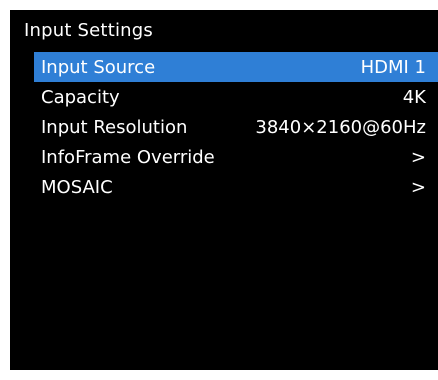 The width and height of the screenshot is (438, 380). Describe the element at coordinates (393, 67) in the screenshot. I see `menu-item-value: HDMI 1` at that location.